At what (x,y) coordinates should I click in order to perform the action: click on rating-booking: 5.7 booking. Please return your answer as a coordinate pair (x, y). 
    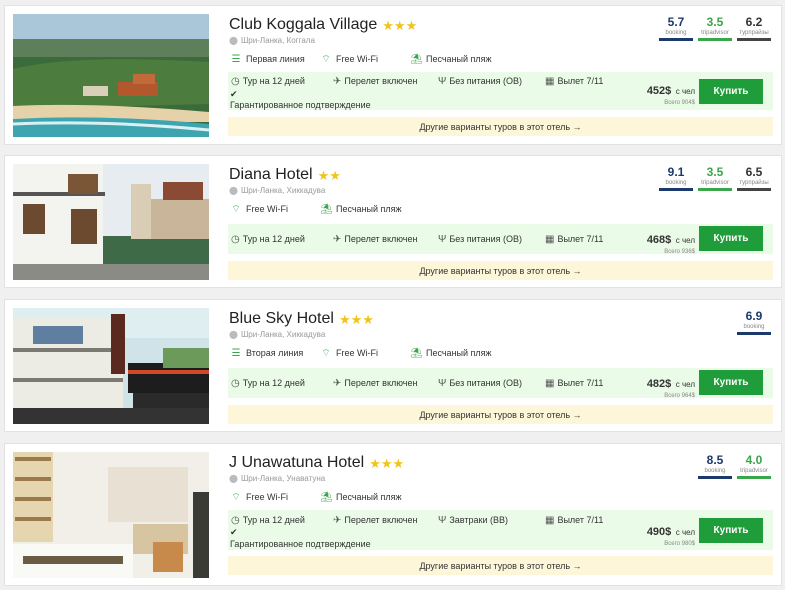
    Looking at the image, I should click on (676, 28).